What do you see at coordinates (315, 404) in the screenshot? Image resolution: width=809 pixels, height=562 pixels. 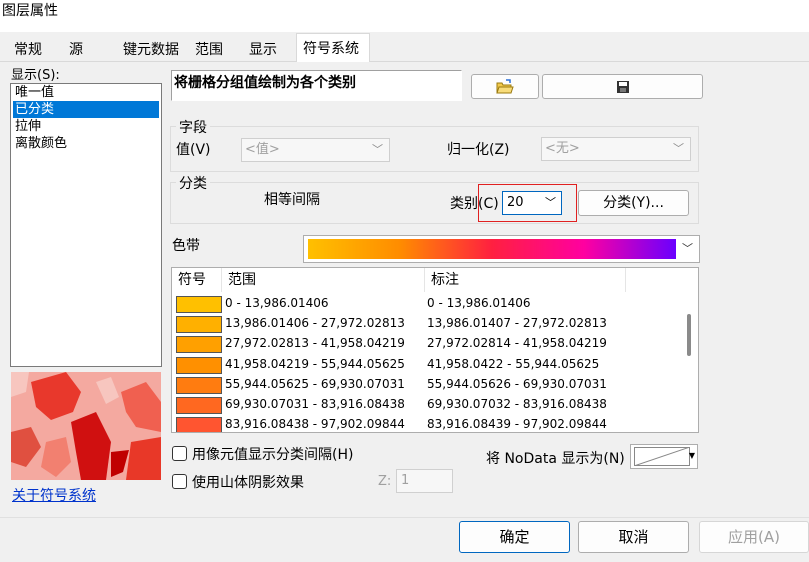 I see `range-cell: 69,930.07031 - 83,916.08438` at bounding box center [315, 404].